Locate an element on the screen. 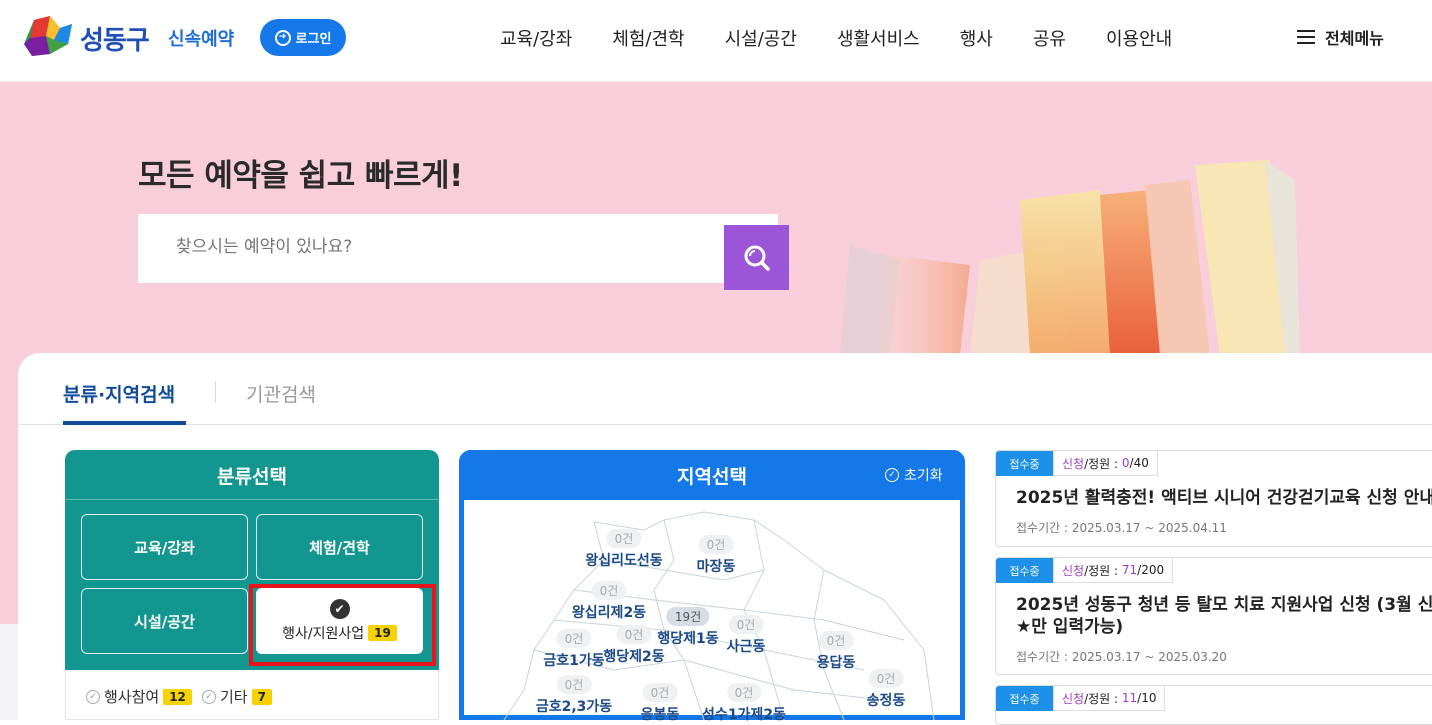  search-button is located at coordinates (756, 257).